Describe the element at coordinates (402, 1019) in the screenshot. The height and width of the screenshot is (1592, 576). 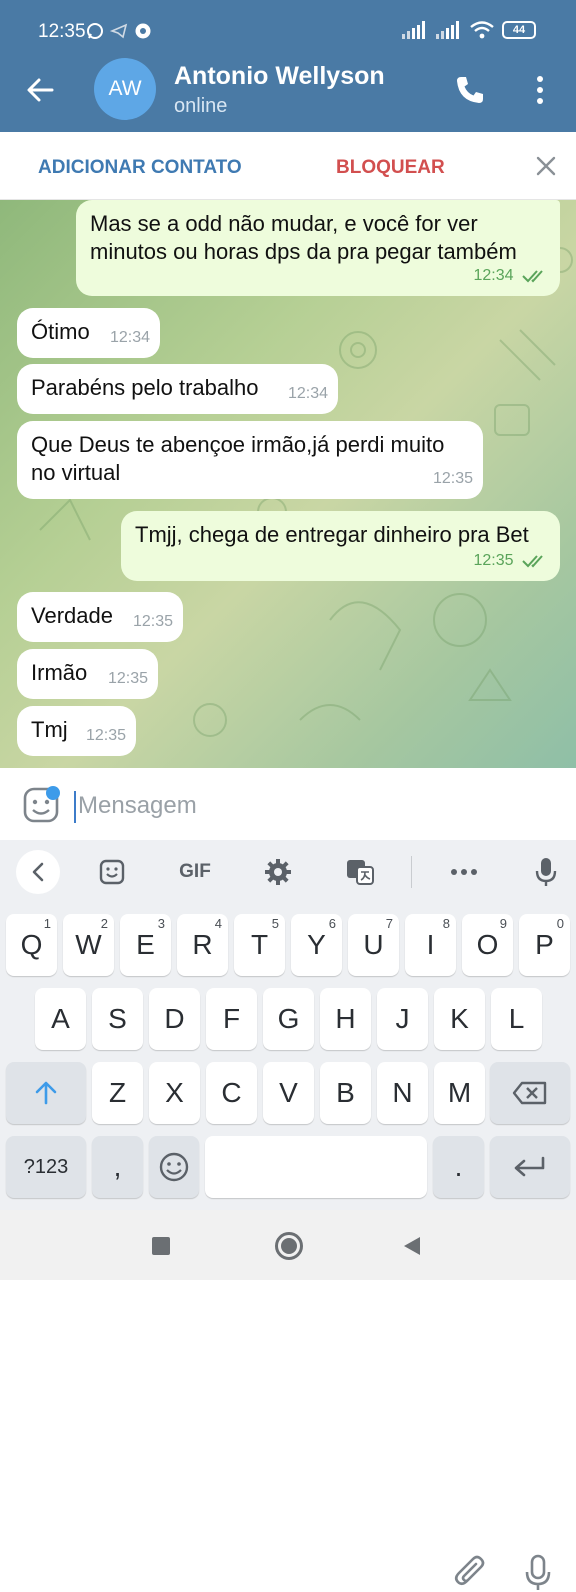
I see `key-j: J` at that location.